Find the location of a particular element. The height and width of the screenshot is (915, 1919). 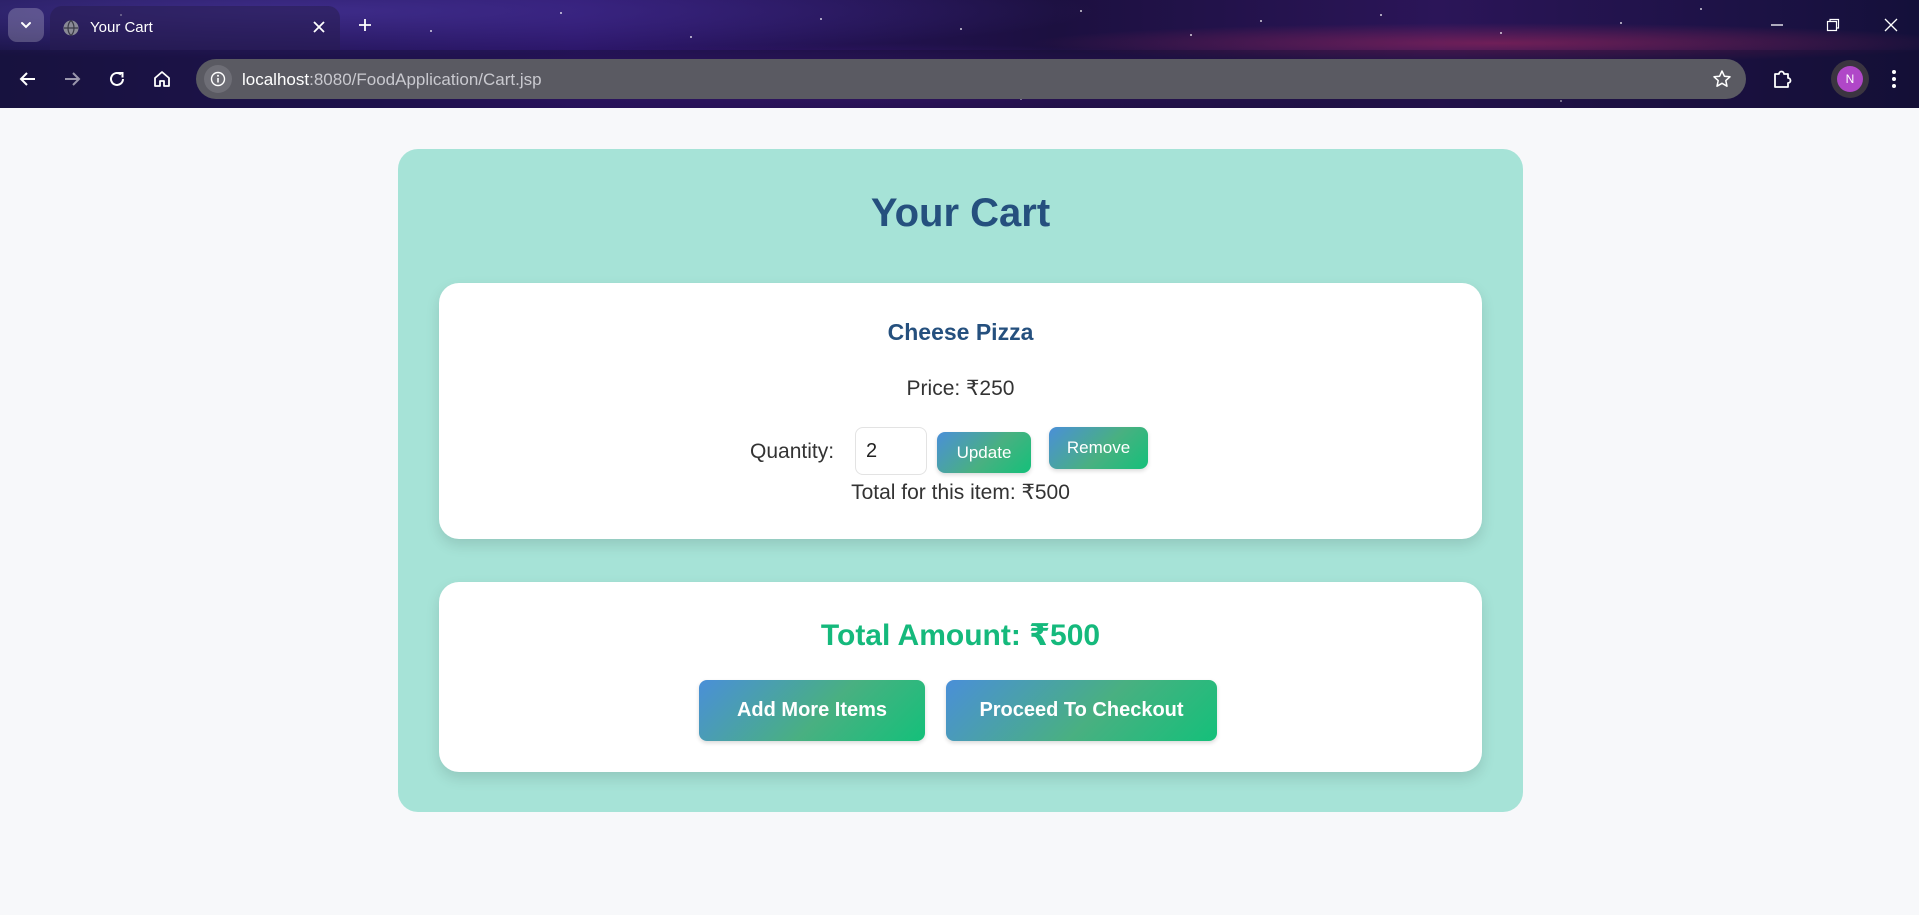

profile-initial: N is located at coordinates (1850, 79).